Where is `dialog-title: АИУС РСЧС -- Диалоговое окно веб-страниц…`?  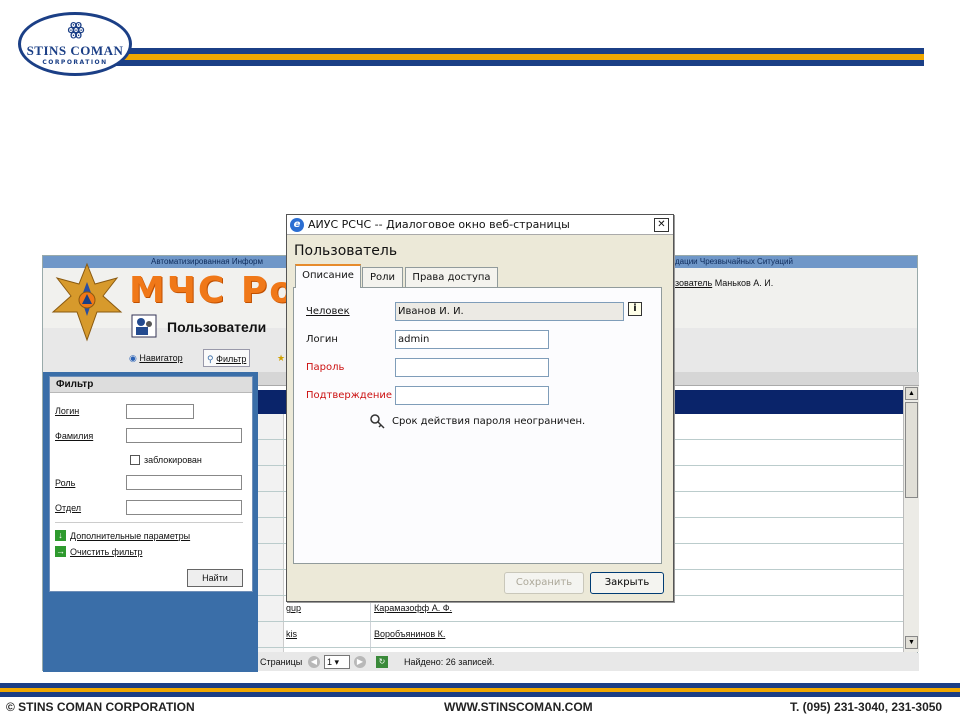 dialog-title: АИУС РСЧС -- Диалоговое окно веб-страниц… is located at coordinates (439, 224).